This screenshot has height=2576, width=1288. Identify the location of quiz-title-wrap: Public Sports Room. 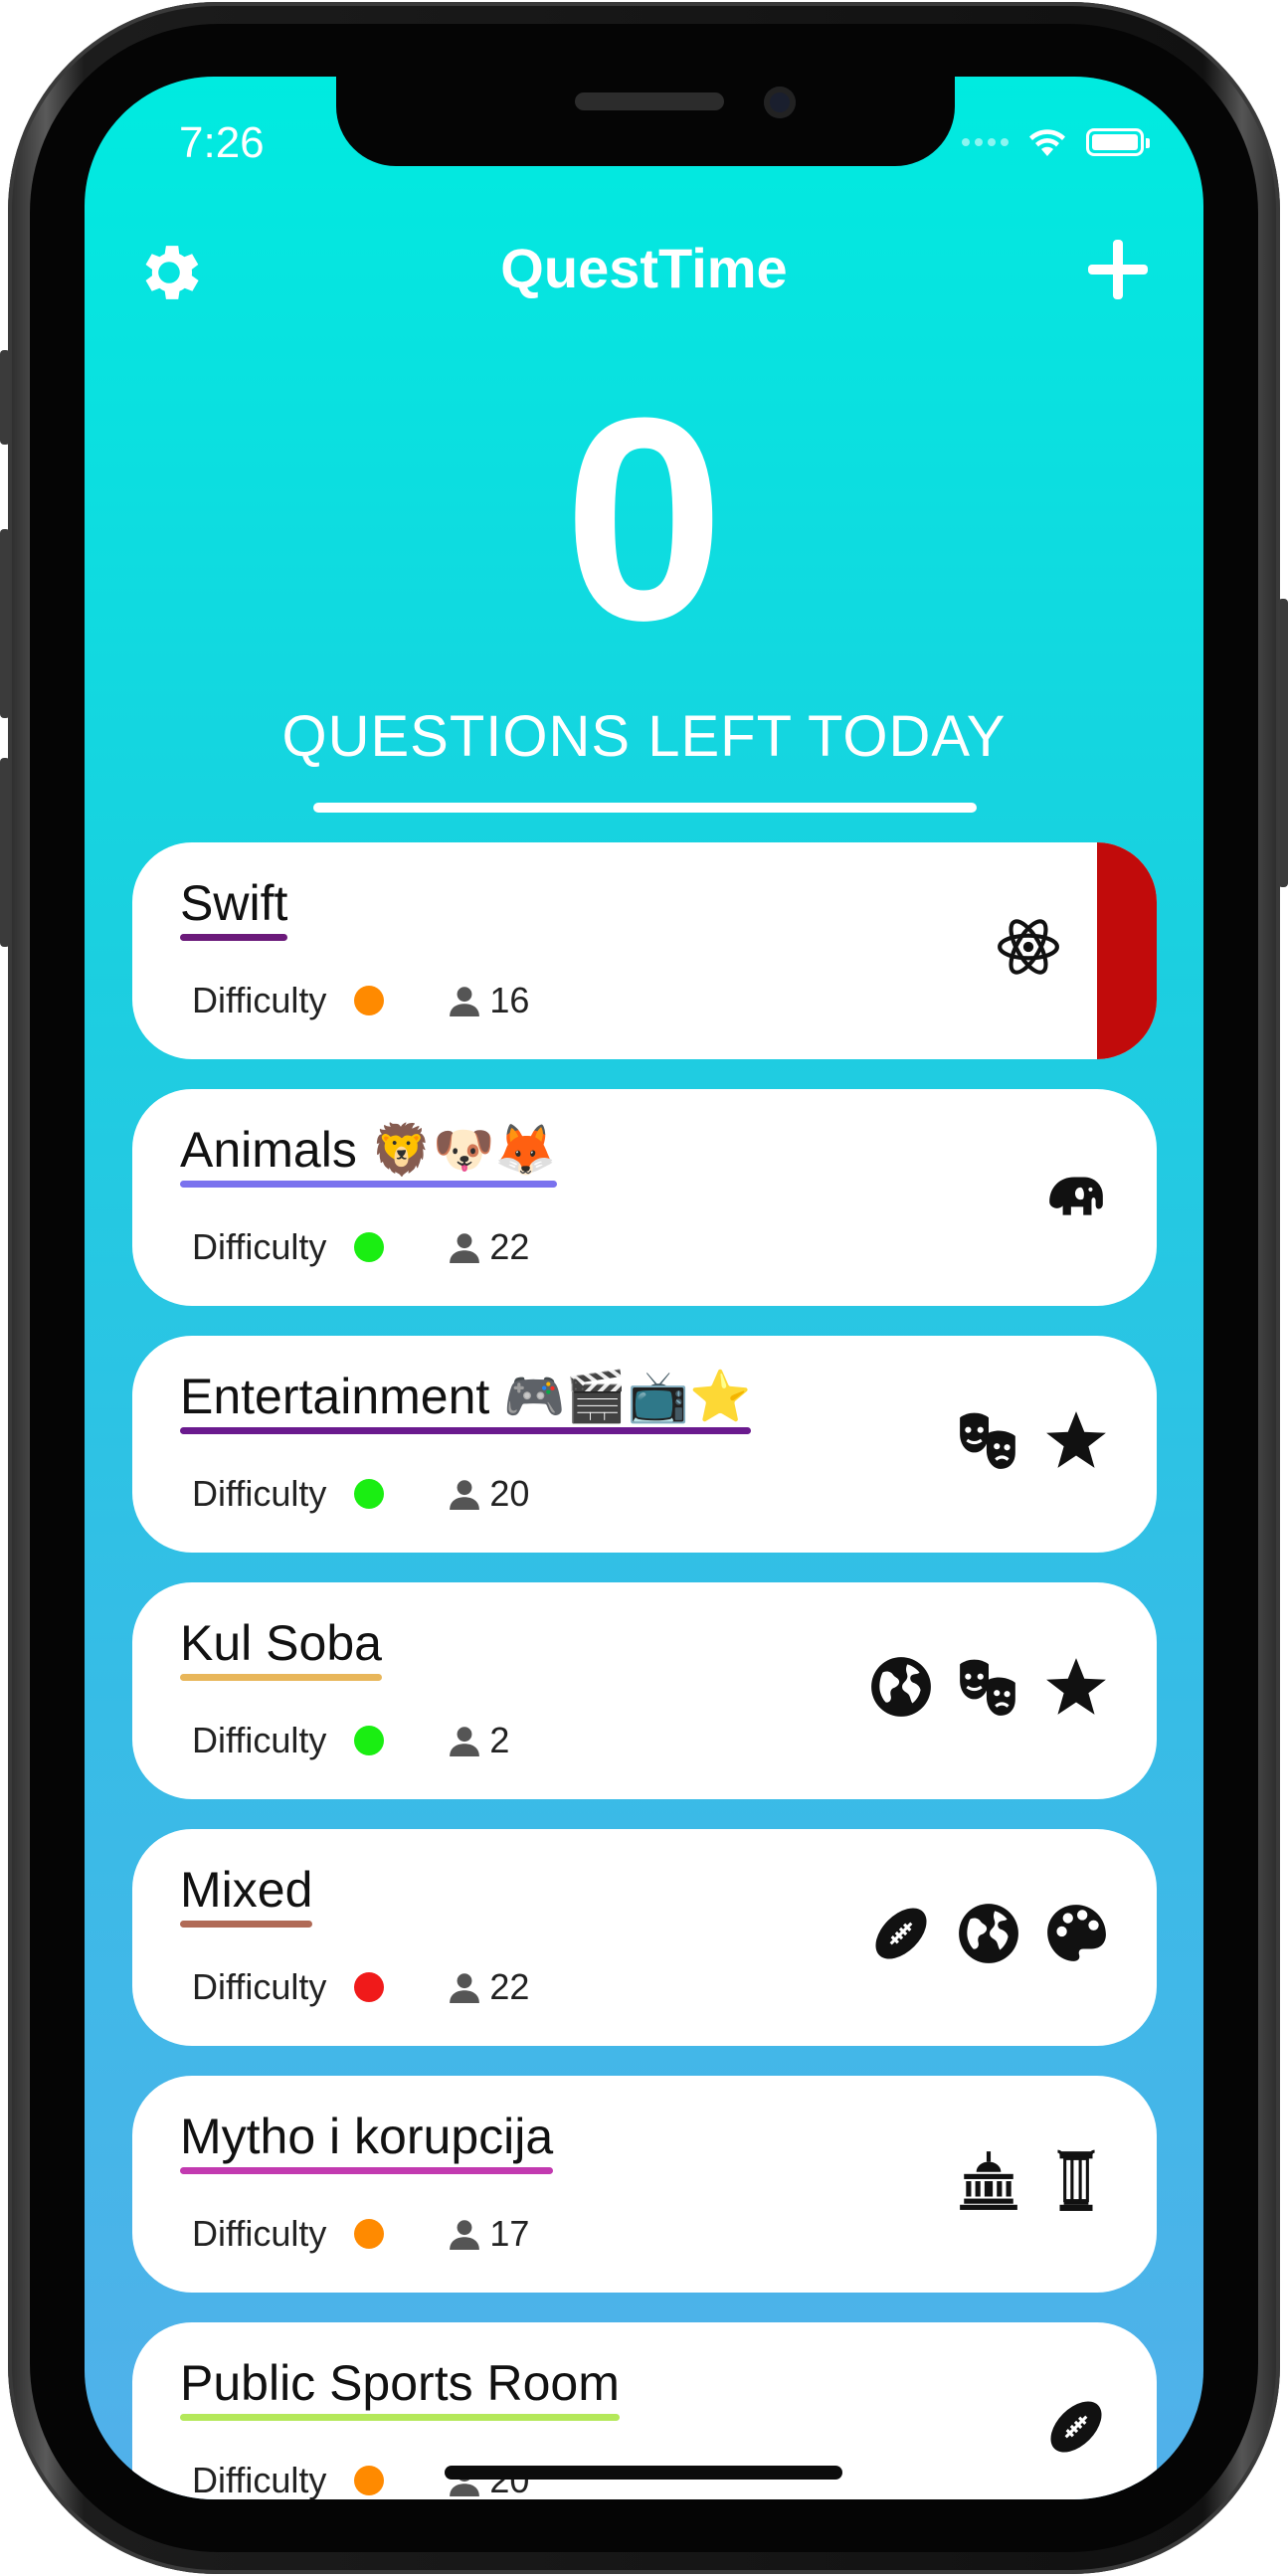
(400, 2385).